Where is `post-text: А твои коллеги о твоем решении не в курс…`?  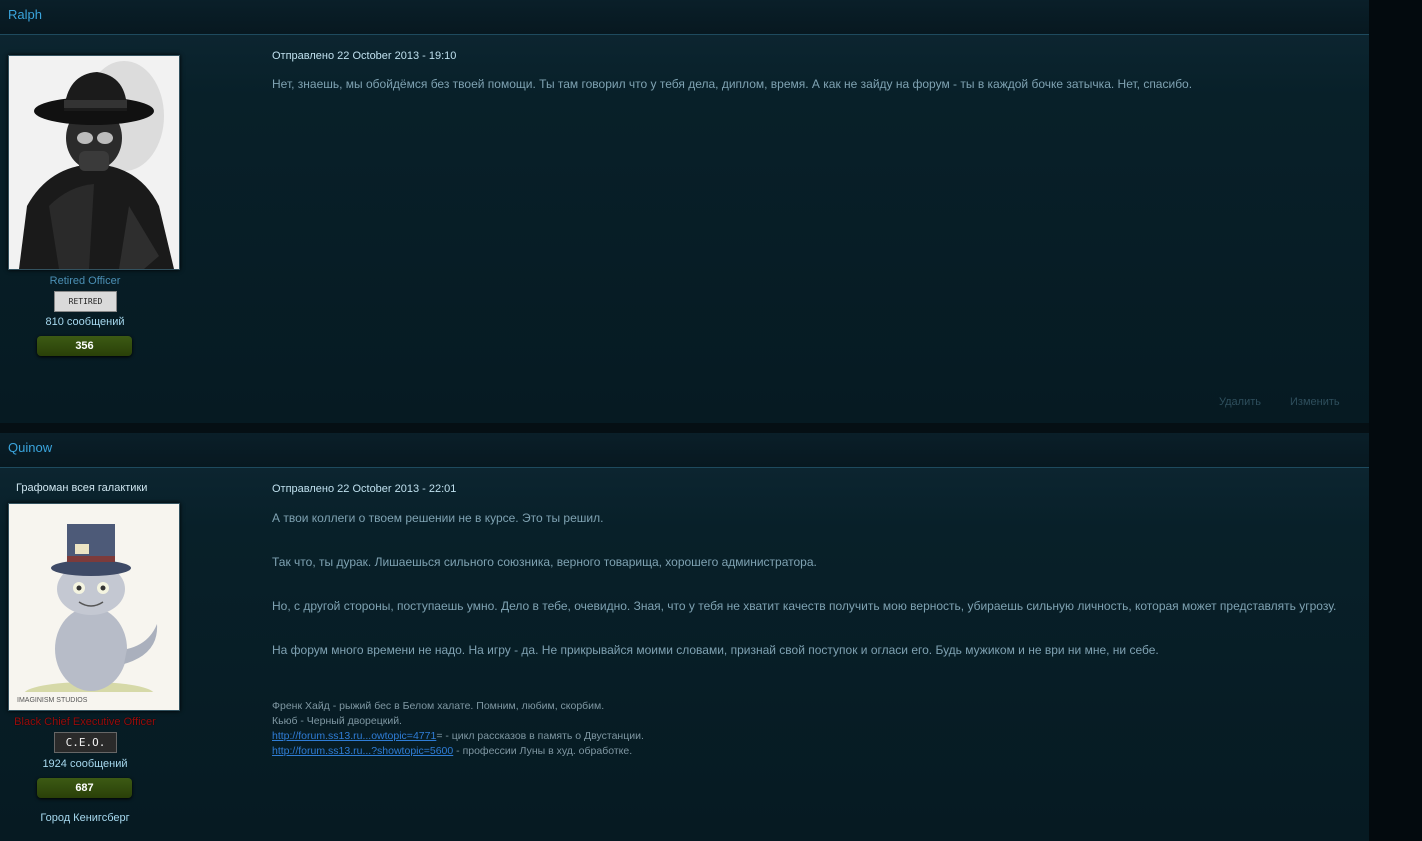
post-text: А твои коллеги о твоем решении не в курс… is located at coordinates (812, 584).